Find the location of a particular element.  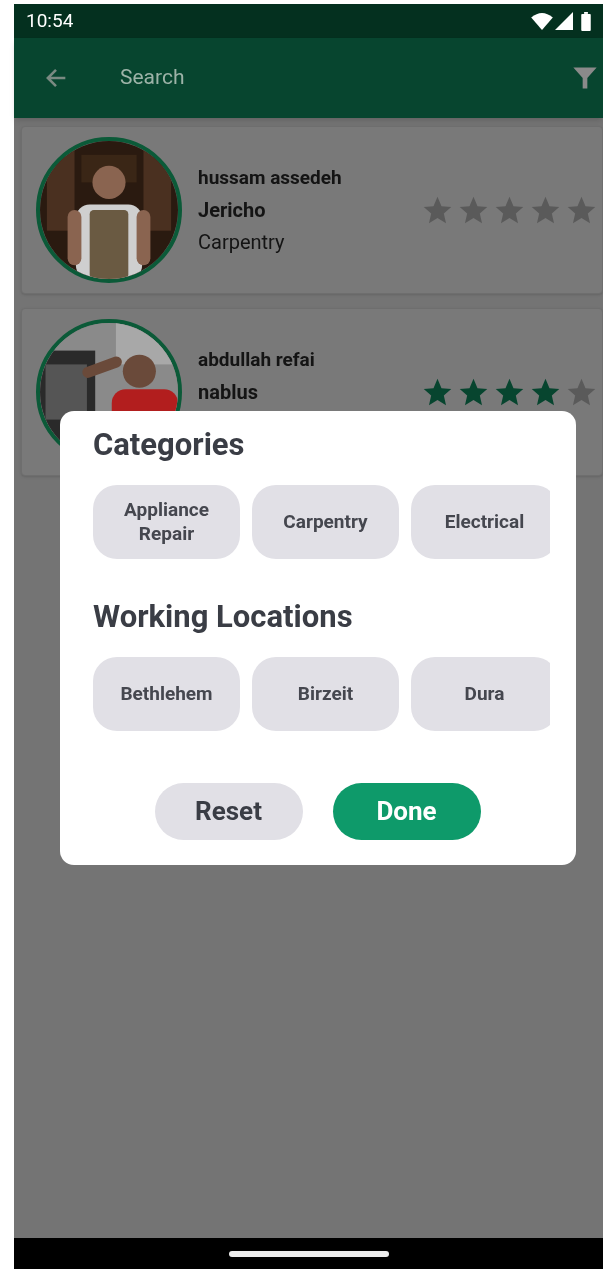

filter-chip: Carpentry is located at coordinates (325, 522).